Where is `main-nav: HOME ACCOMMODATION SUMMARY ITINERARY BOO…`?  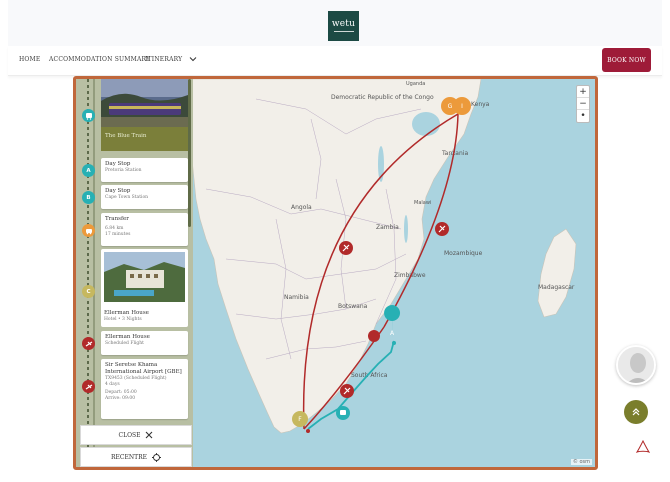
main-nav: HOME ACCOMMODATION SUMMARY ITINERARY BOO… is located at coordinates (335, 61).